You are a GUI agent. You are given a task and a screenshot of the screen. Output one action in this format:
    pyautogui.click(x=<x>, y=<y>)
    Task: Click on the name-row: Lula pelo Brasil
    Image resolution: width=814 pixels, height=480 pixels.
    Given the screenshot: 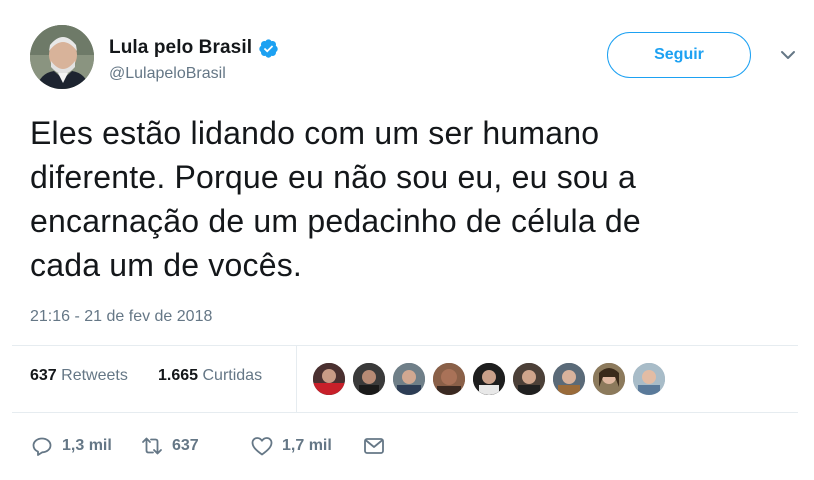 What is the action you would take?
    pyautogui.click(x=194, y=48)
    